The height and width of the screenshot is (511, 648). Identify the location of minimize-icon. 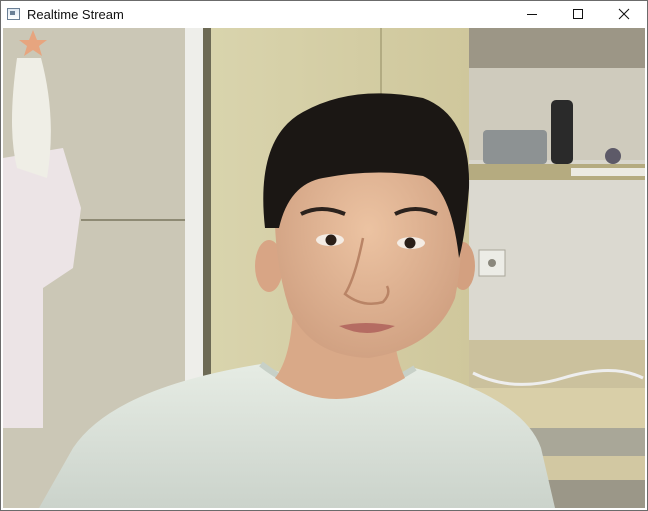
(532, 14).